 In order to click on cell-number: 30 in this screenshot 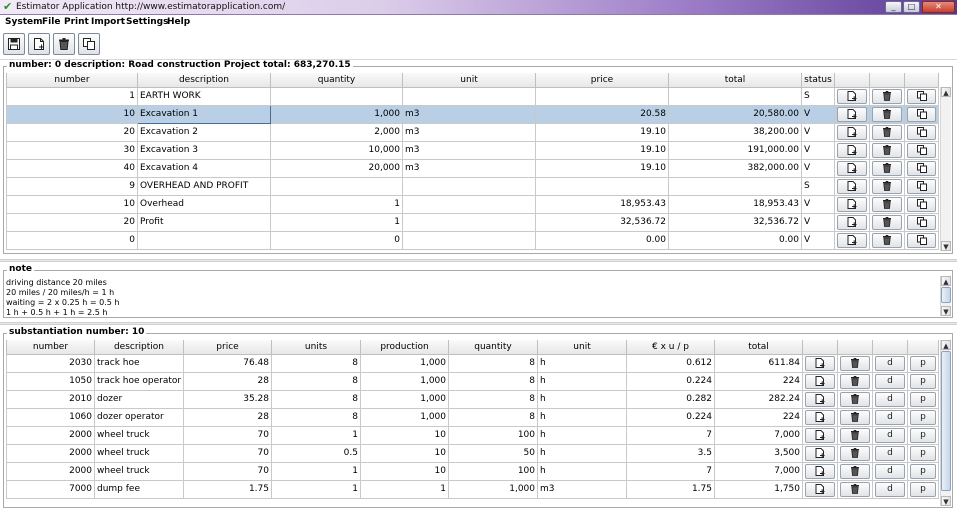, I will do `click(72, 150)`.